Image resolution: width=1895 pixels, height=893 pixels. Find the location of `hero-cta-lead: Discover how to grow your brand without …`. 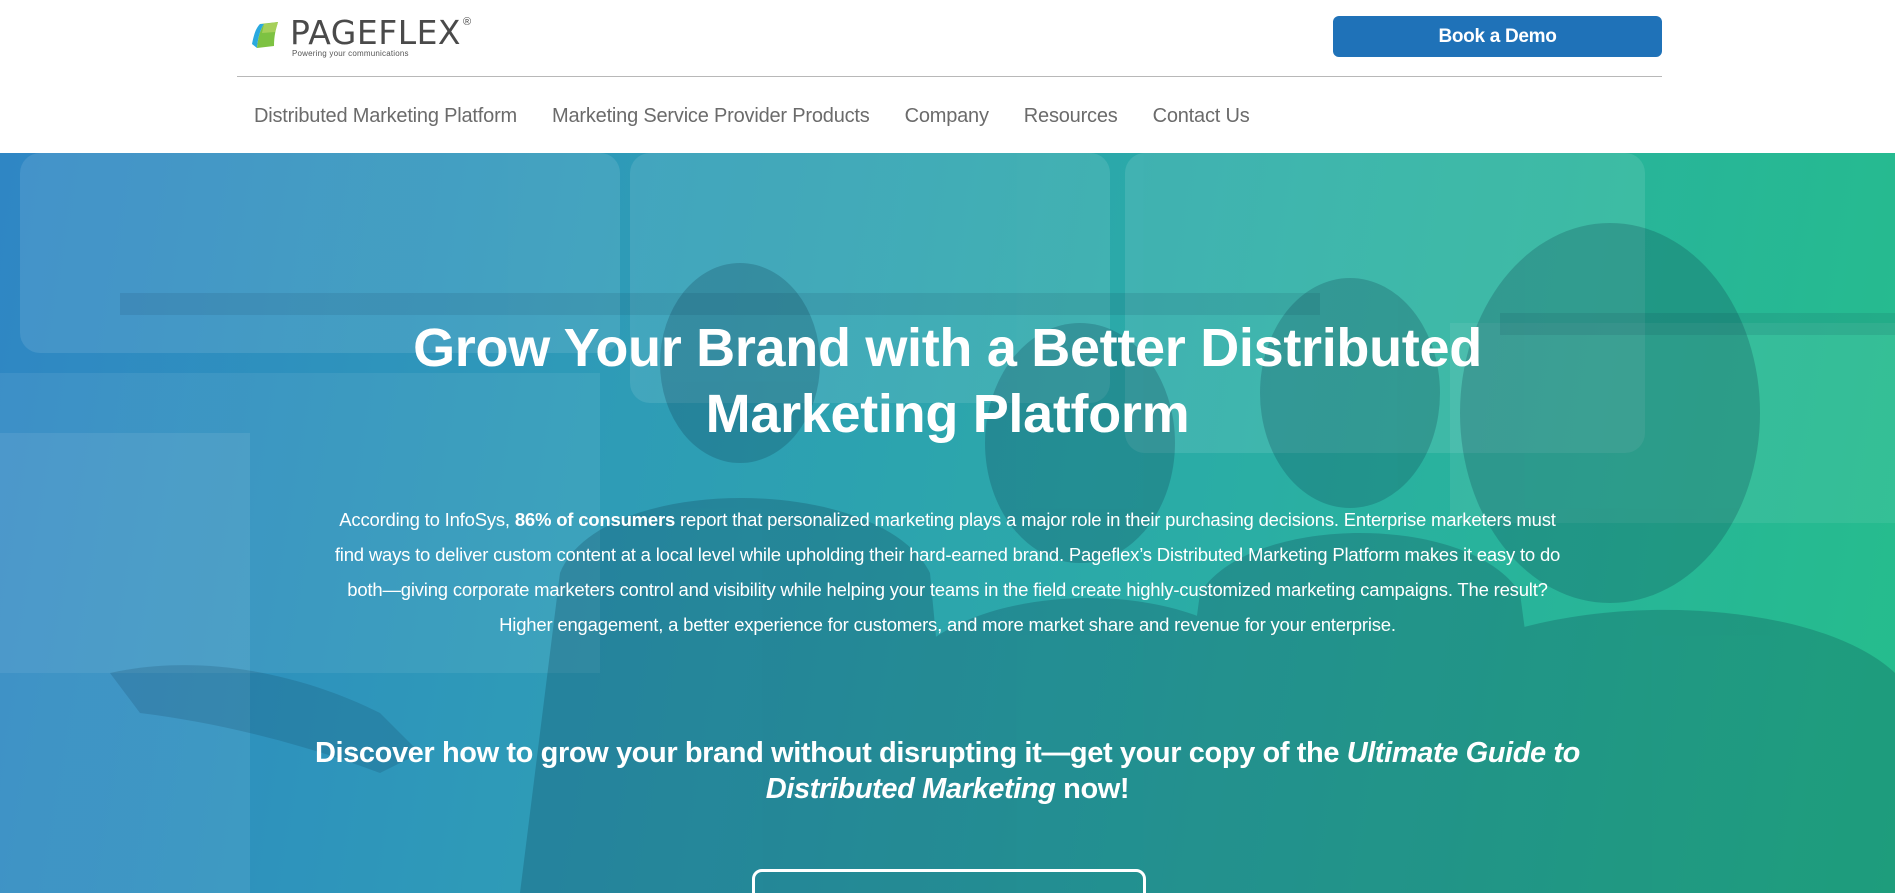

hero-cta-lead: Discover how to grow your brand without … is located at coordinates (830, 753).